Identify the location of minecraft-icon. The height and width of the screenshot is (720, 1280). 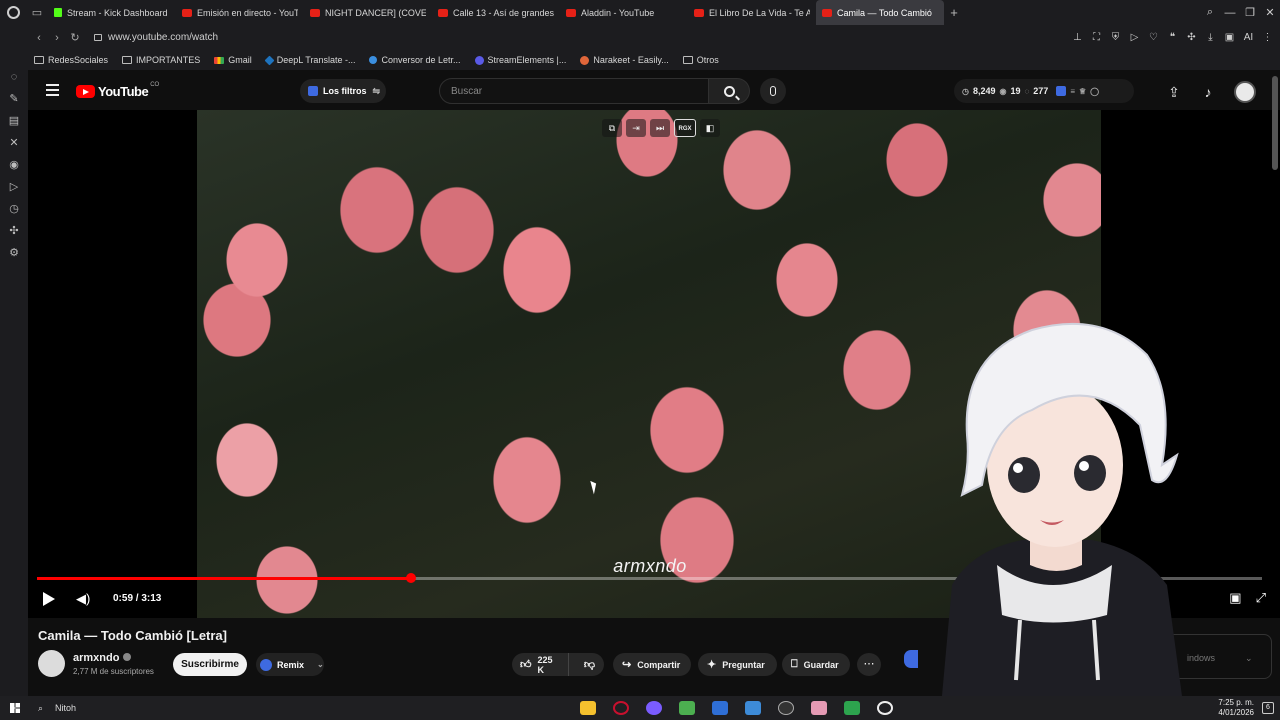
(687, 708).